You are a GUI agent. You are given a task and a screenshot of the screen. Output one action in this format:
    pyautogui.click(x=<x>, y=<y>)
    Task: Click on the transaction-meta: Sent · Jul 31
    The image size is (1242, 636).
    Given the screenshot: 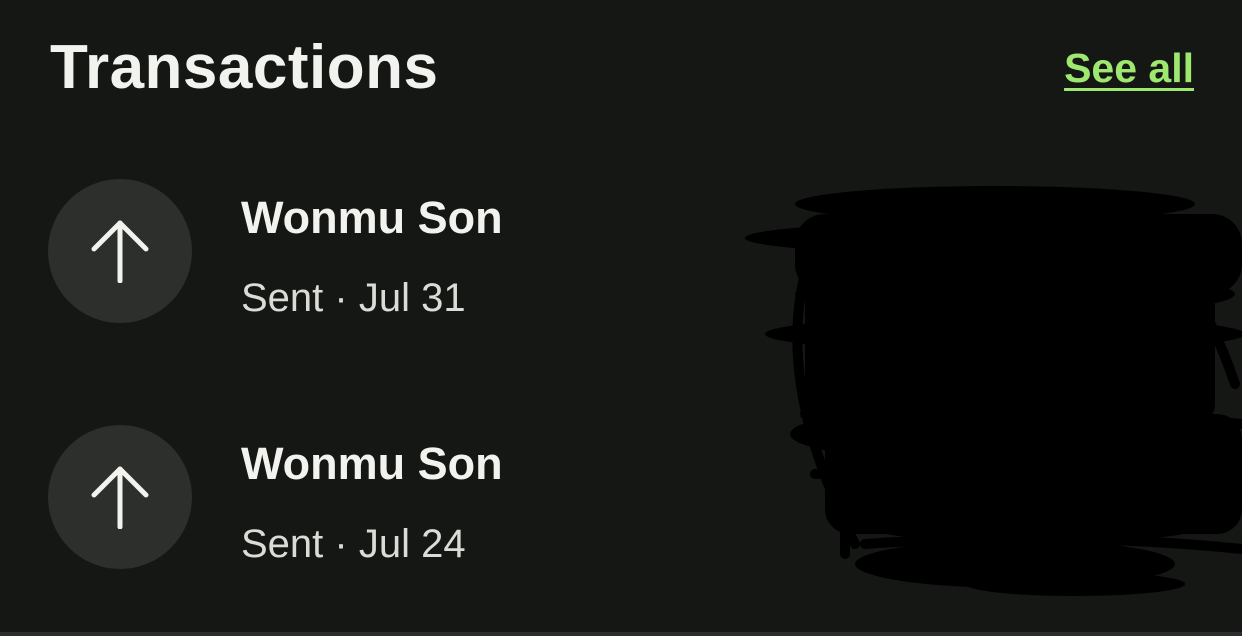 What is the action you would take?
    pyautogui.click(x=353, y=298)
    